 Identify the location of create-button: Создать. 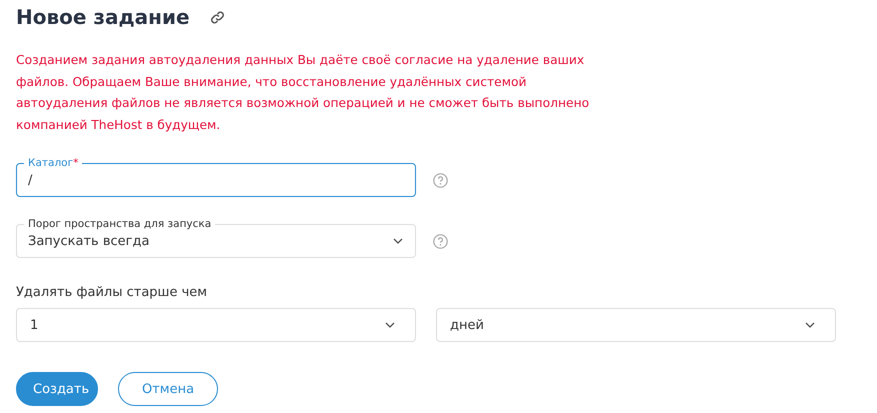
(57, 389).